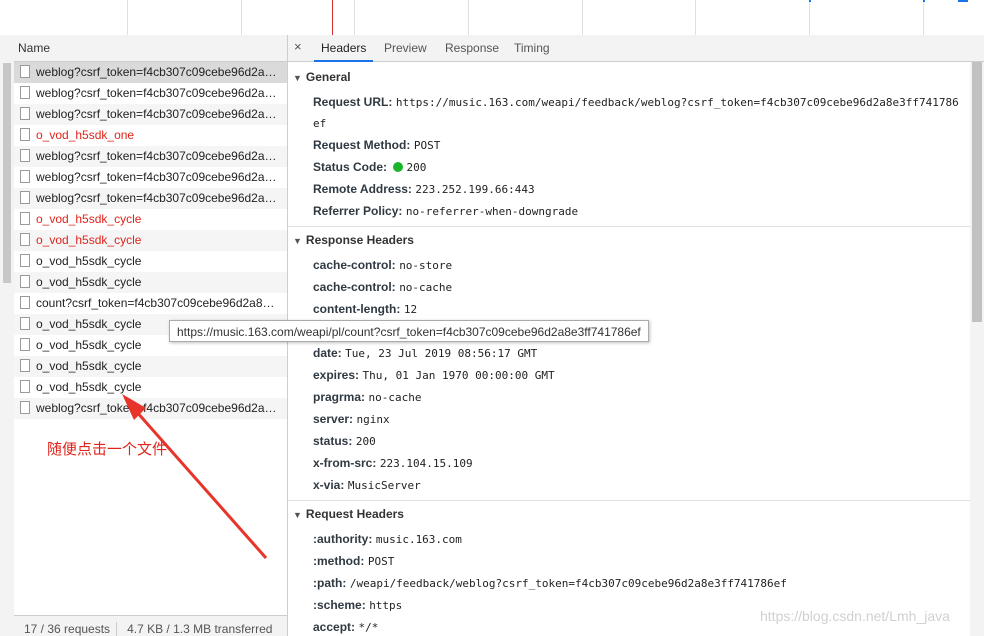 This screenshot has height=636, width=984. What do you see at coordinates (855, 616) in the screenshot?
I see `watermark: https://blog.csdn.net/Lmh_java` at bounding box center [855, 616].